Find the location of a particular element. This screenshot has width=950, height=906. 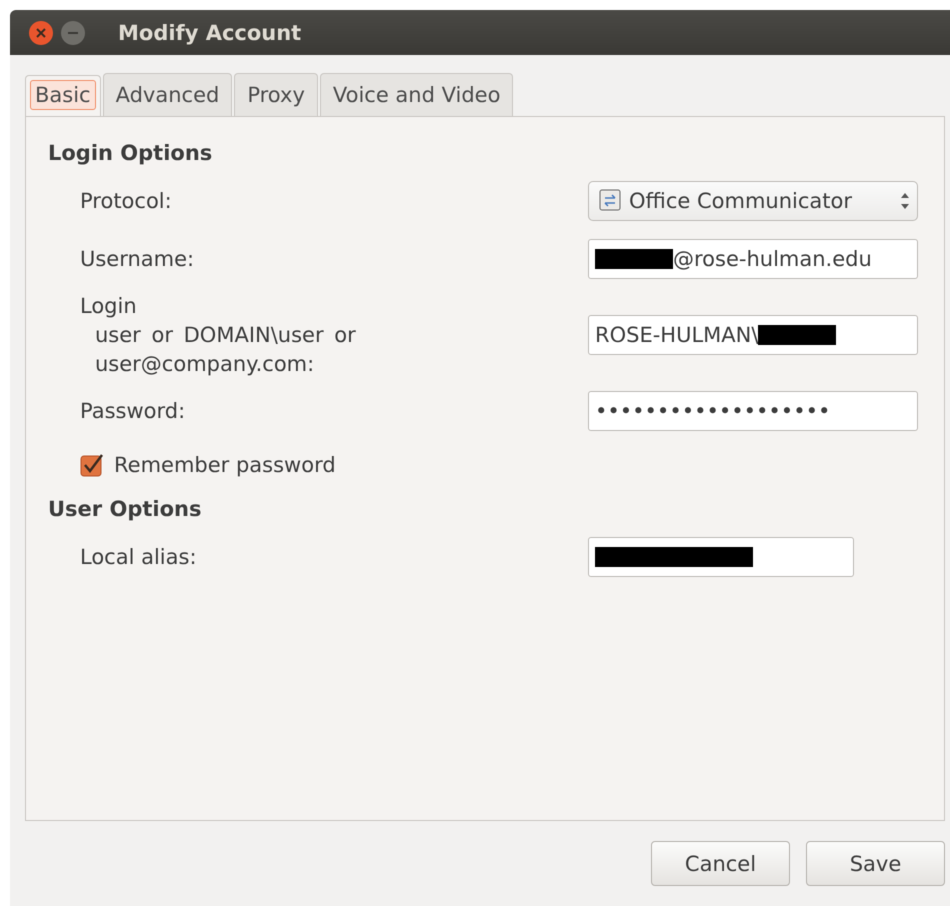

text-field: @rose-hulman.edu is located at coordinates (753, 259).